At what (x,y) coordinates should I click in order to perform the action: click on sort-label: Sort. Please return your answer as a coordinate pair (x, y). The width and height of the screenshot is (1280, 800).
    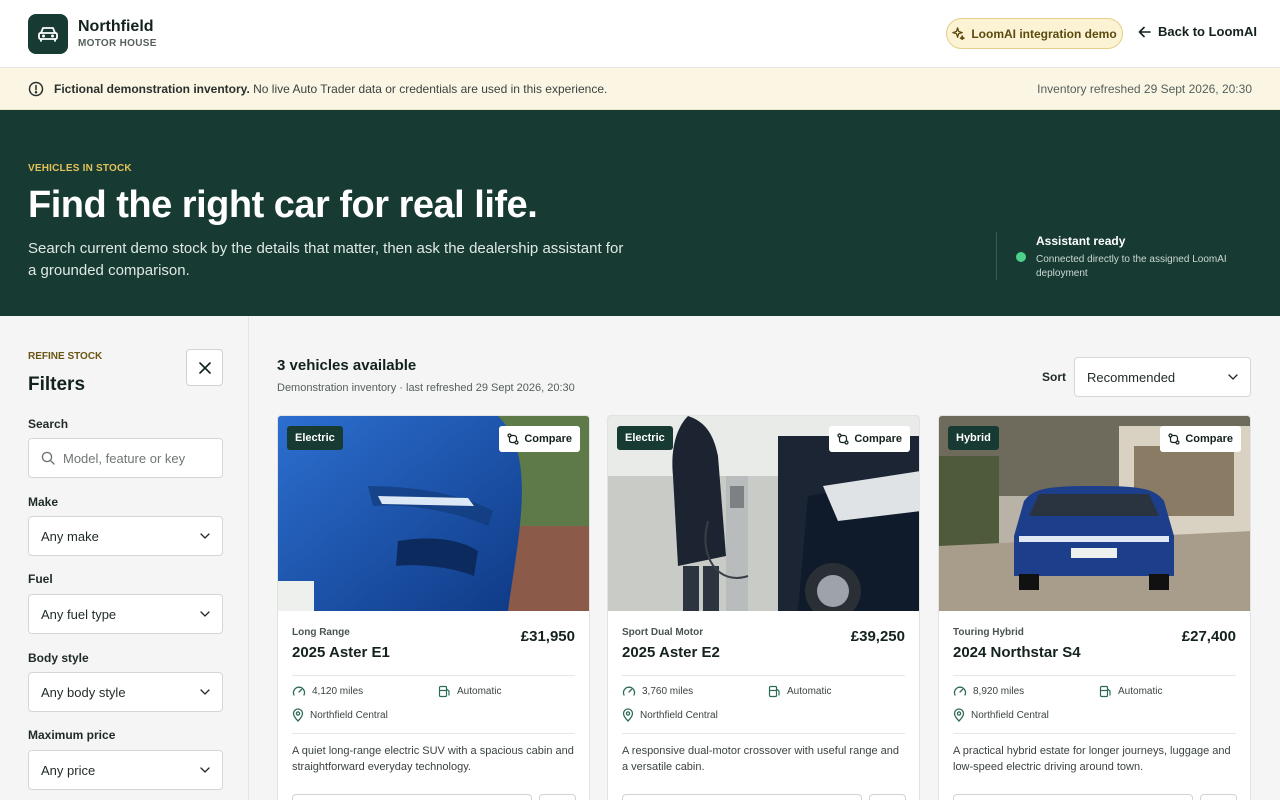
    Looking at the image, I should click on (1054, 377).